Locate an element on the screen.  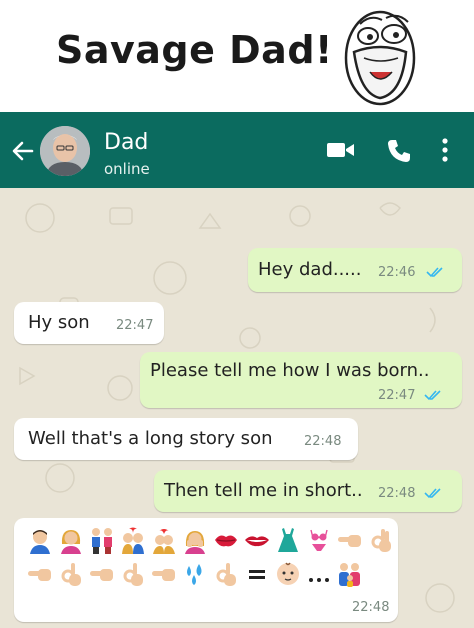
message-bubble-incoming: Well that's a long story son 22:48 is located at coordinates (186, 439).